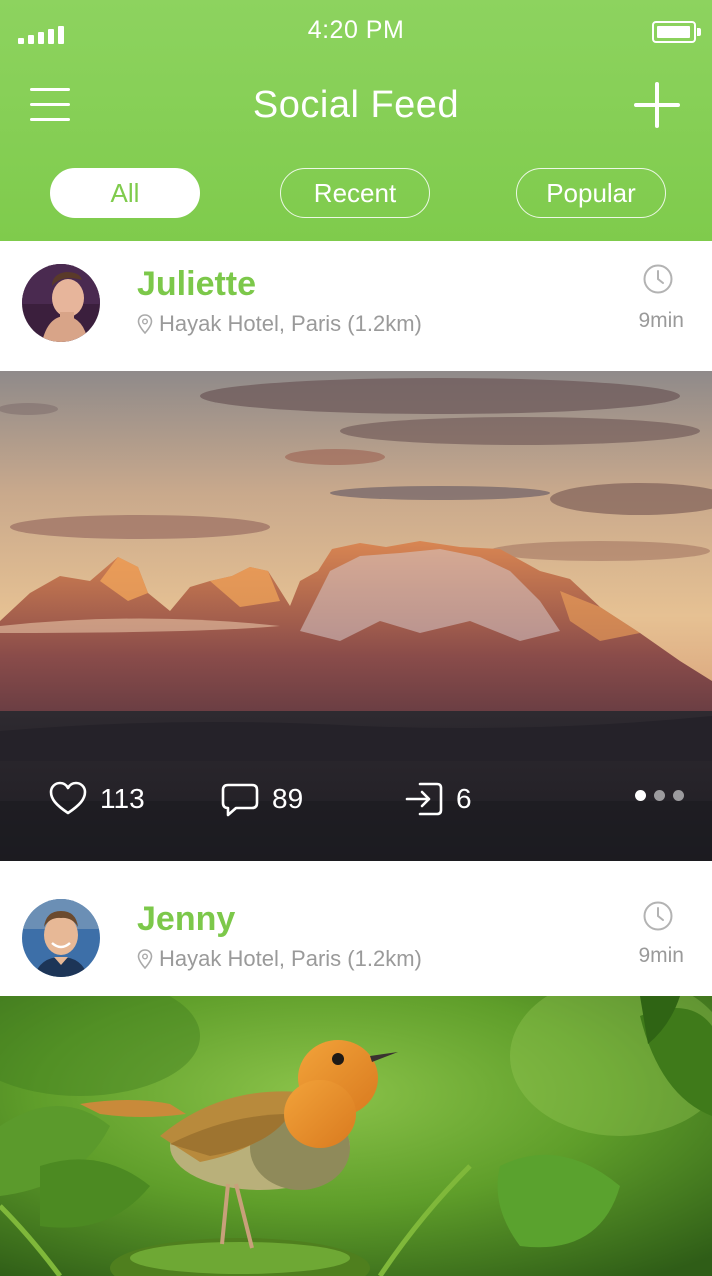 Image resolution: width=712 pixels, height=1276 pixels. What do you see at coordinates (676, 32) in the screenshot?
I see `battery-icon` at bounding box center [676, 32].